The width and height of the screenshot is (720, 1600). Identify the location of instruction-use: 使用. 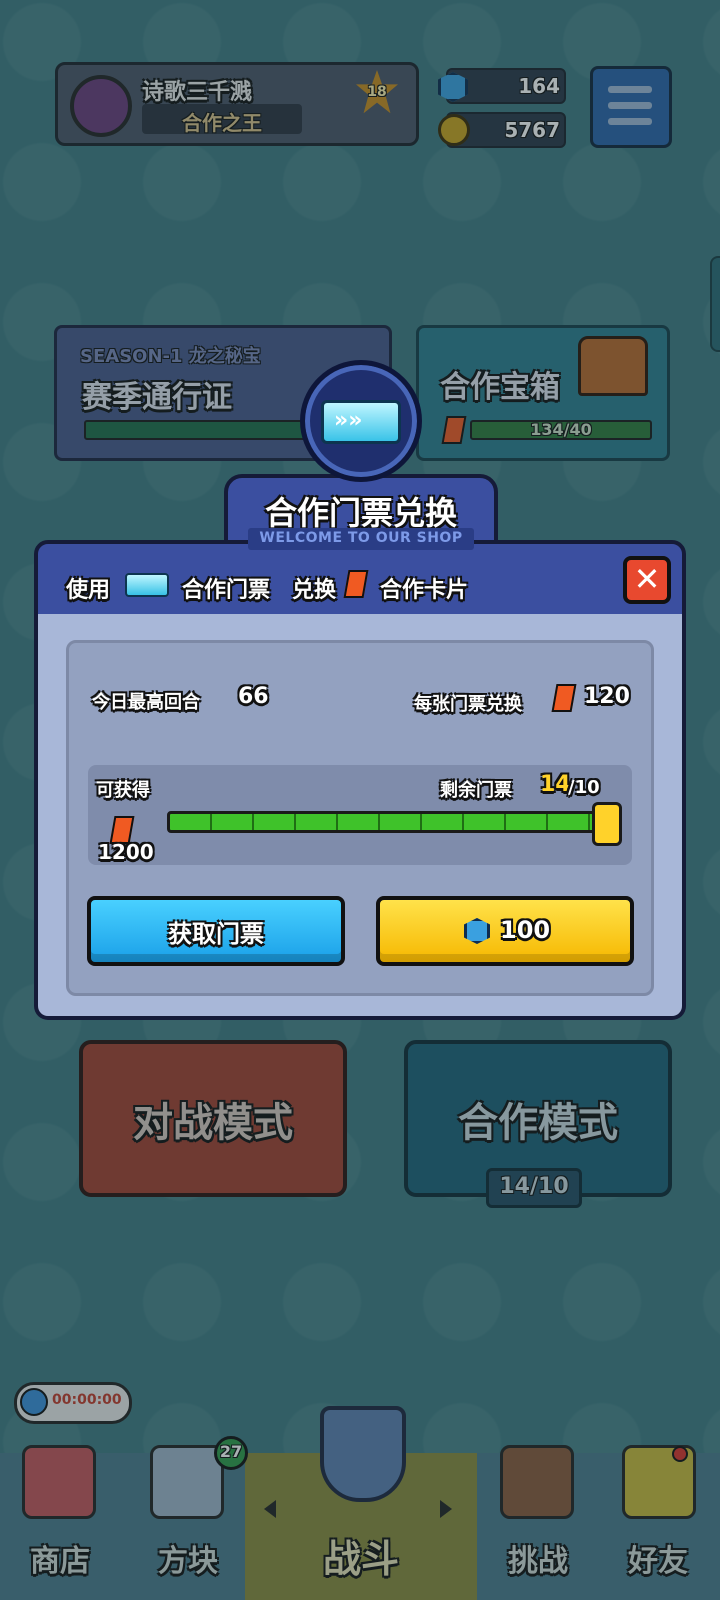
(88, 590).